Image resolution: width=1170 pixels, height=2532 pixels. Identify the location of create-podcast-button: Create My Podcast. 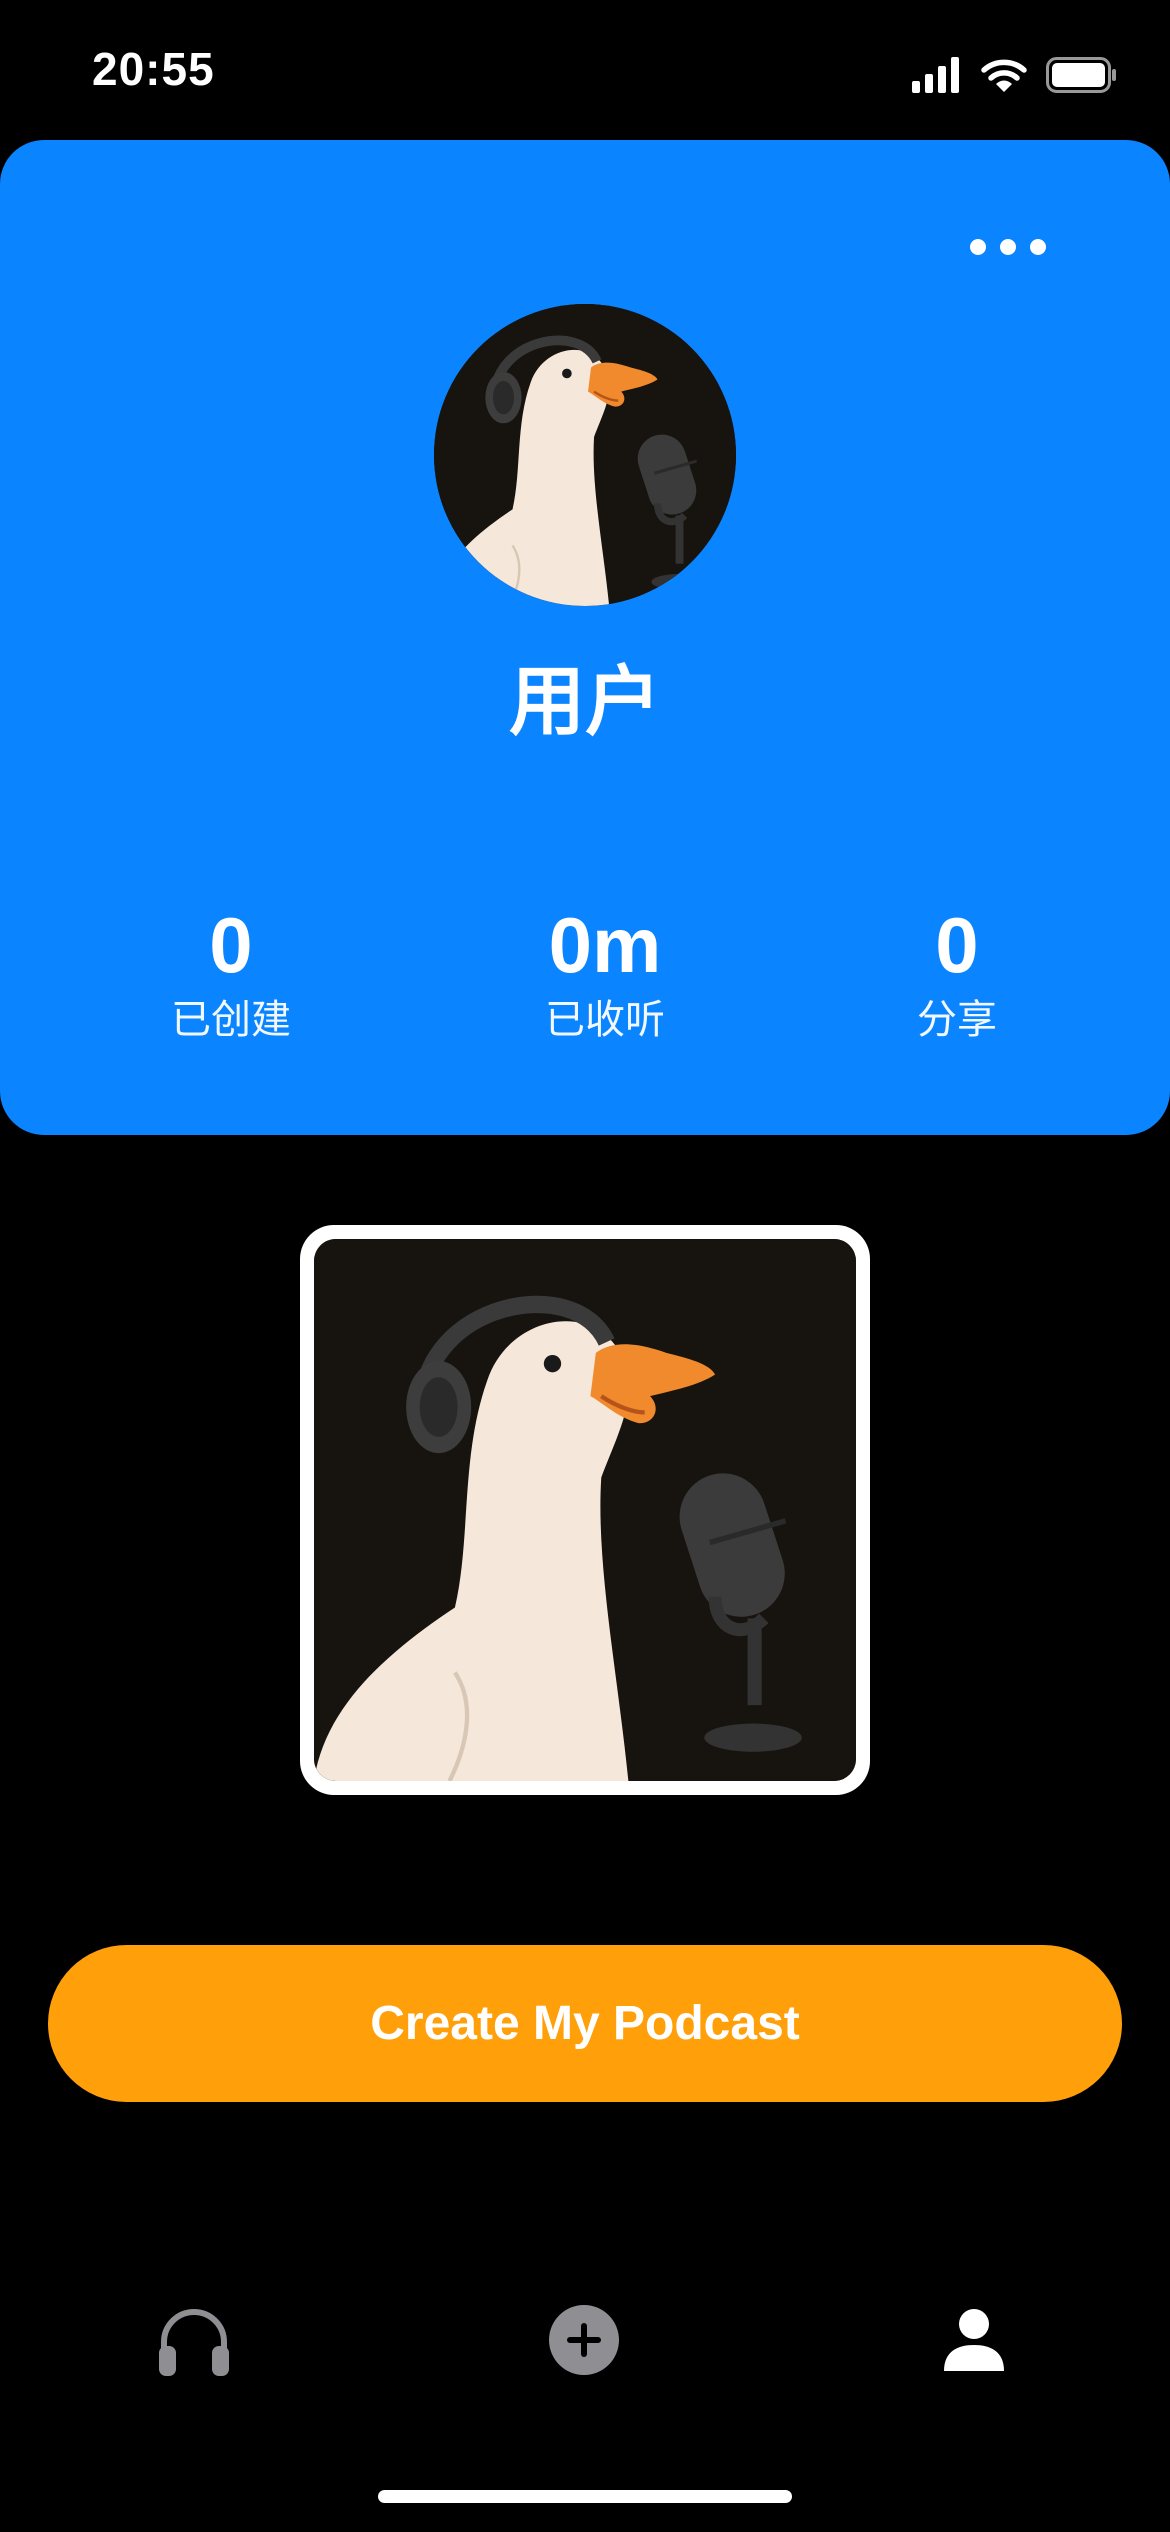
(585, 2023).